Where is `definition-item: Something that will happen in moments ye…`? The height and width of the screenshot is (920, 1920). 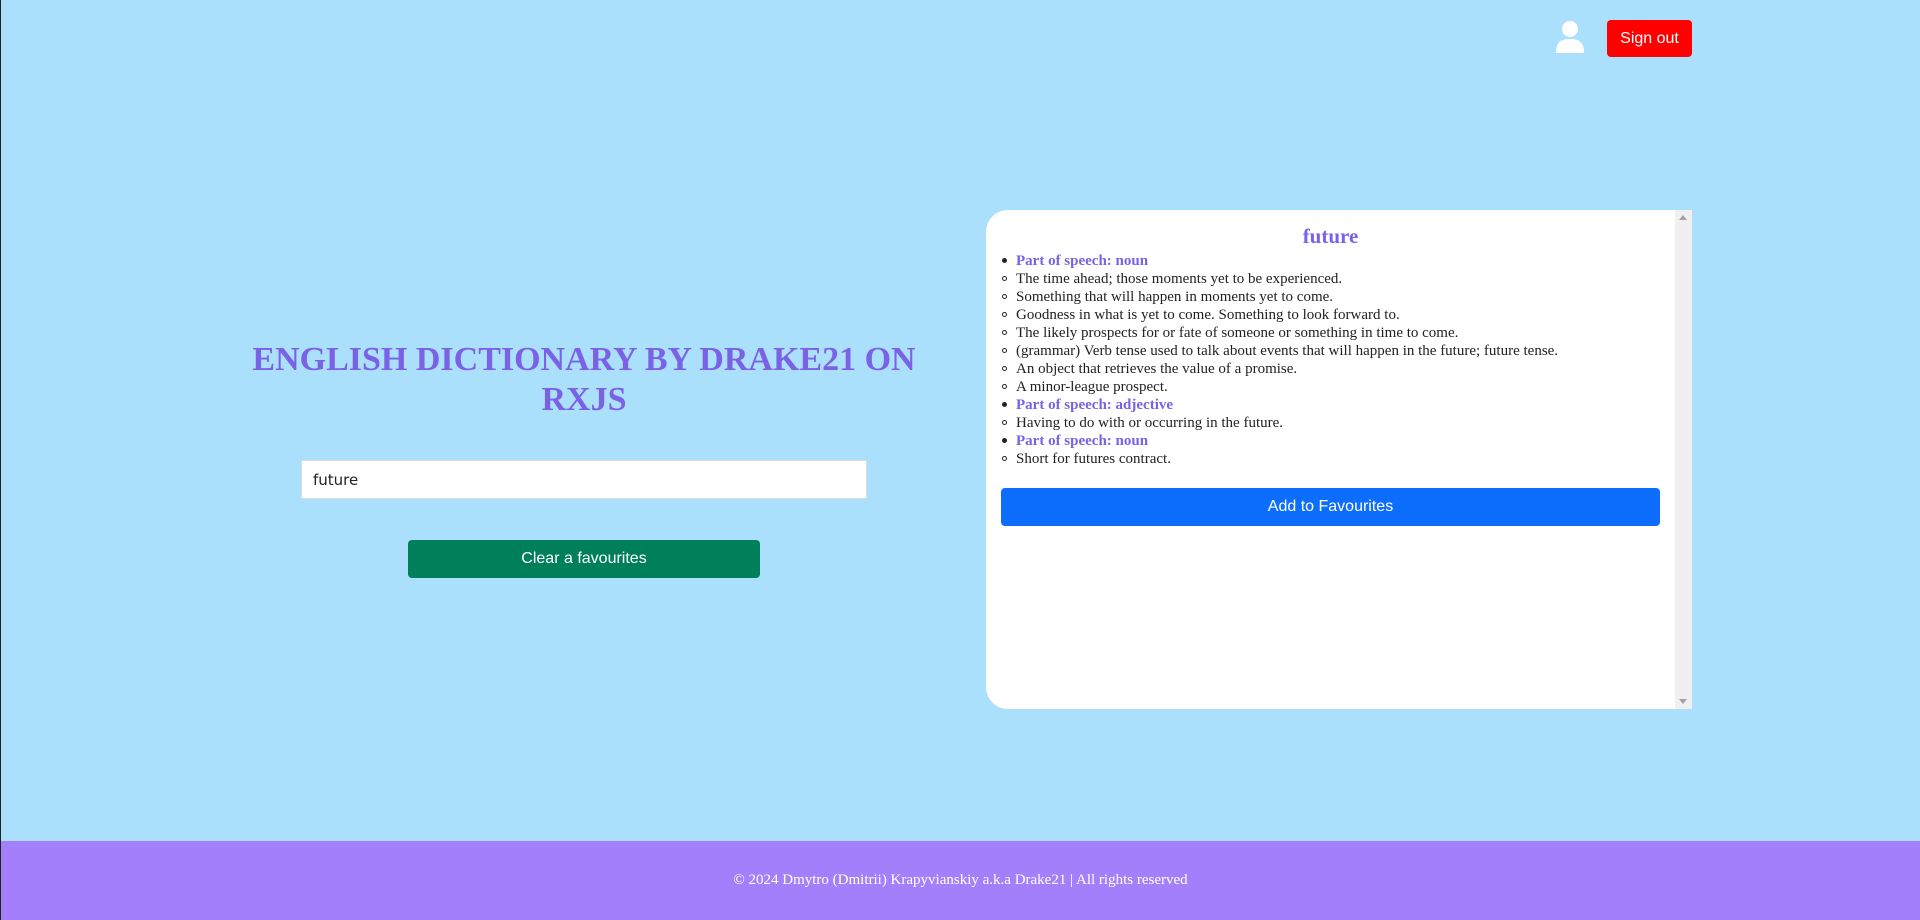 definition-item: Something that will happen in moments ye… is located at coordinates (1330, 297).